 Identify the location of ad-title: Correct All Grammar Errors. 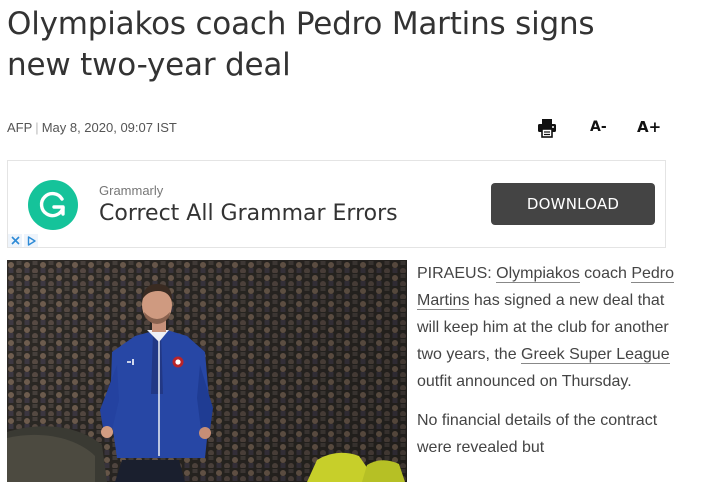
(248, 213).